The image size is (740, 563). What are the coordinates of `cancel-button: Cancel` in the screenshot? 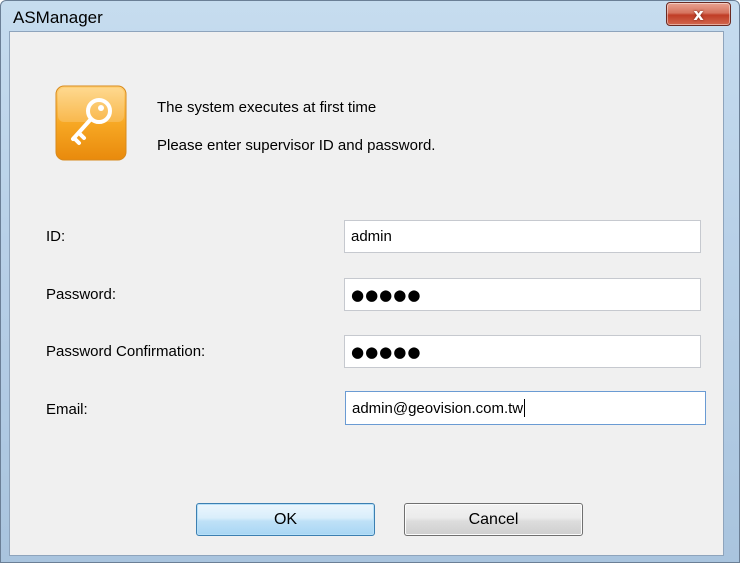 It's located at (493, 519).